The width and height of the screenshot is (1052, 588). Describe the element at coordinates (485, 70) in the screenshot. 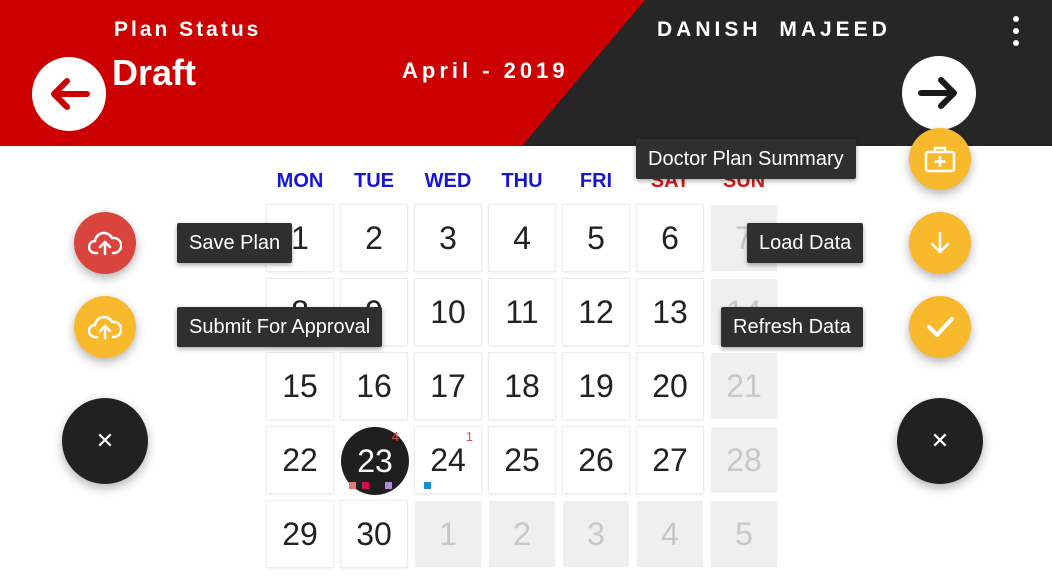

I see `month-label: April - 2019` at that location.